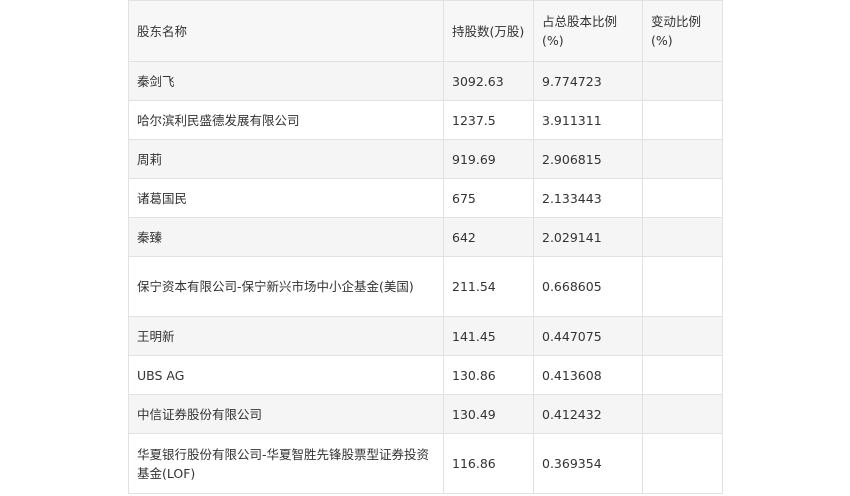  Describe the element at coordinates (488, 120) in the screenshot. I see `cell-shares: 1237.5` at that location.